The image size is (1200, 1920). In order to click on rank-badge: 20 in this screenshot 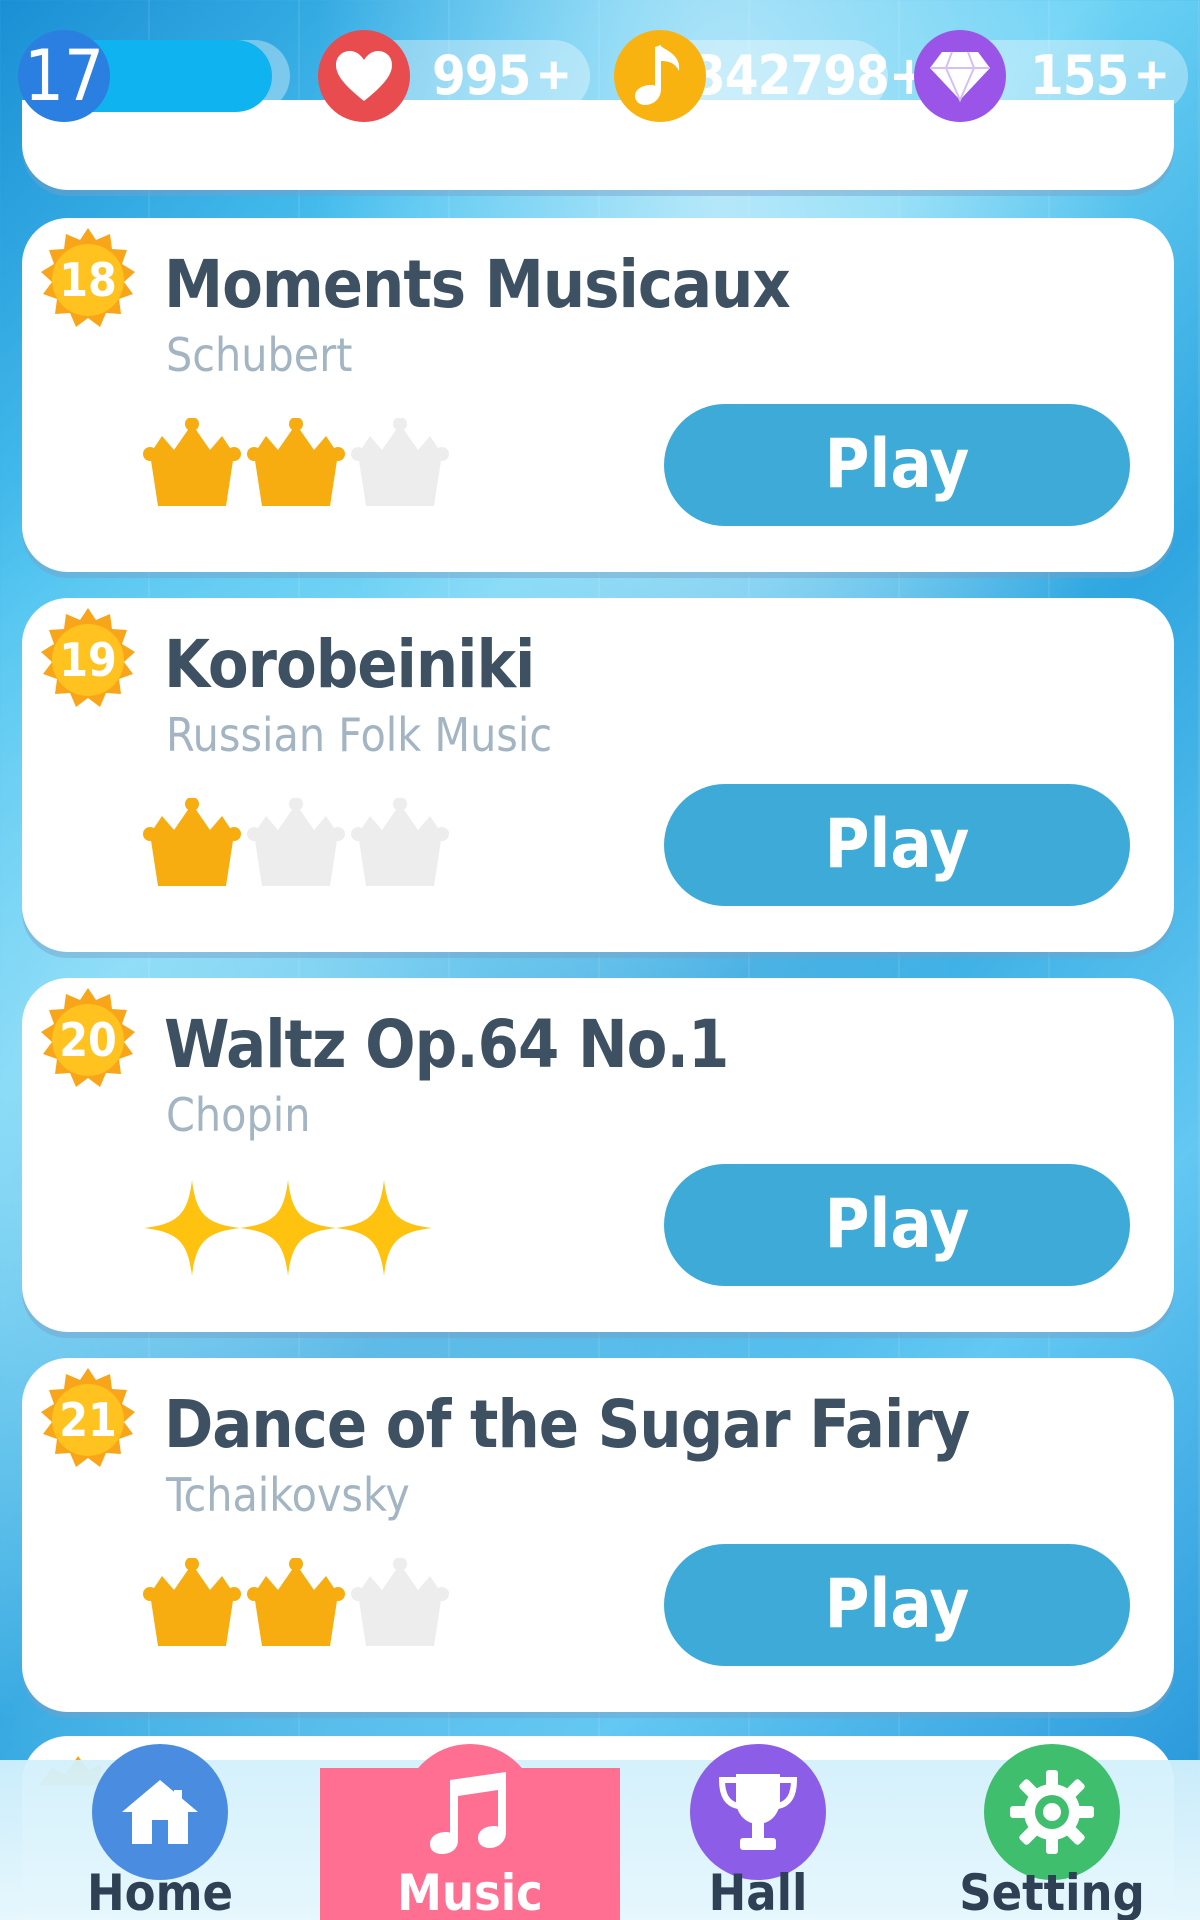, I will do `click(88, 1040)`.